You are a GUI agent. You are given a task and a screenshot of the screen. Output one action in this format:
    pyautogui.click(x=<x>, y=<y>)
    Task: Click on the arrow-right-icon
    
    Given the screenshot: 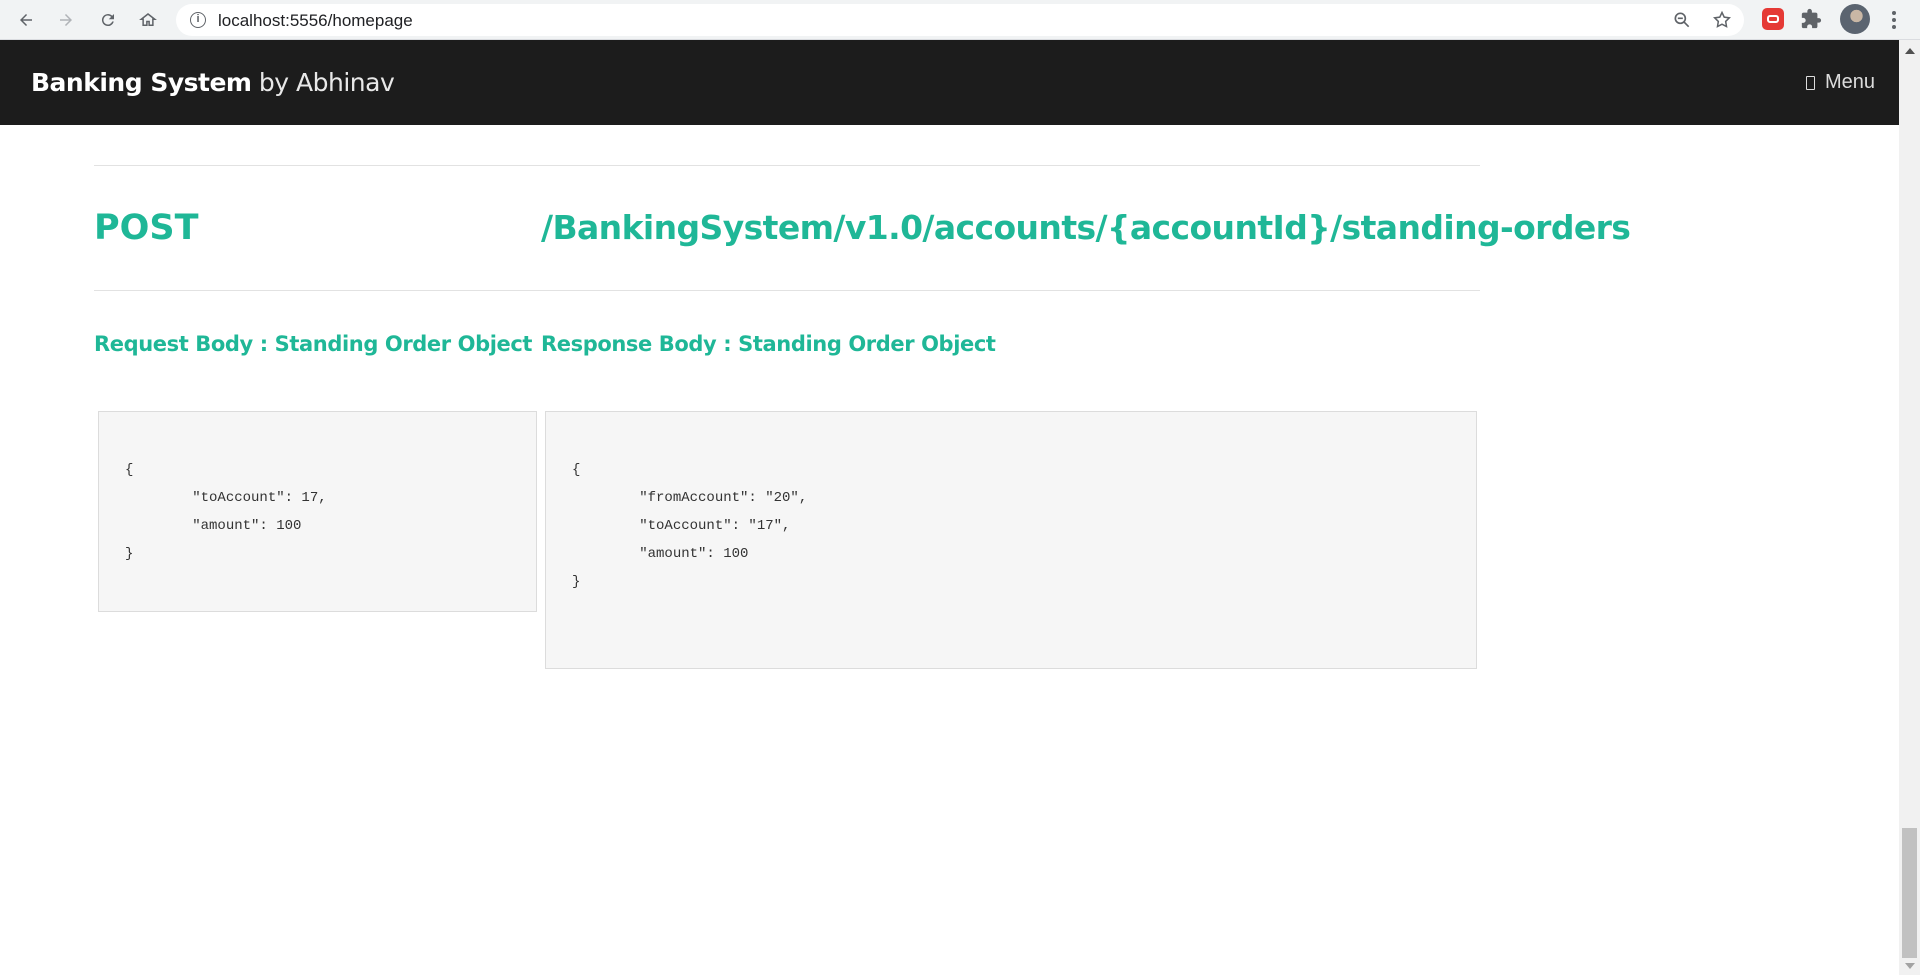 What is the action you would take?
    pyautogui.click(x=66, y=20)
    